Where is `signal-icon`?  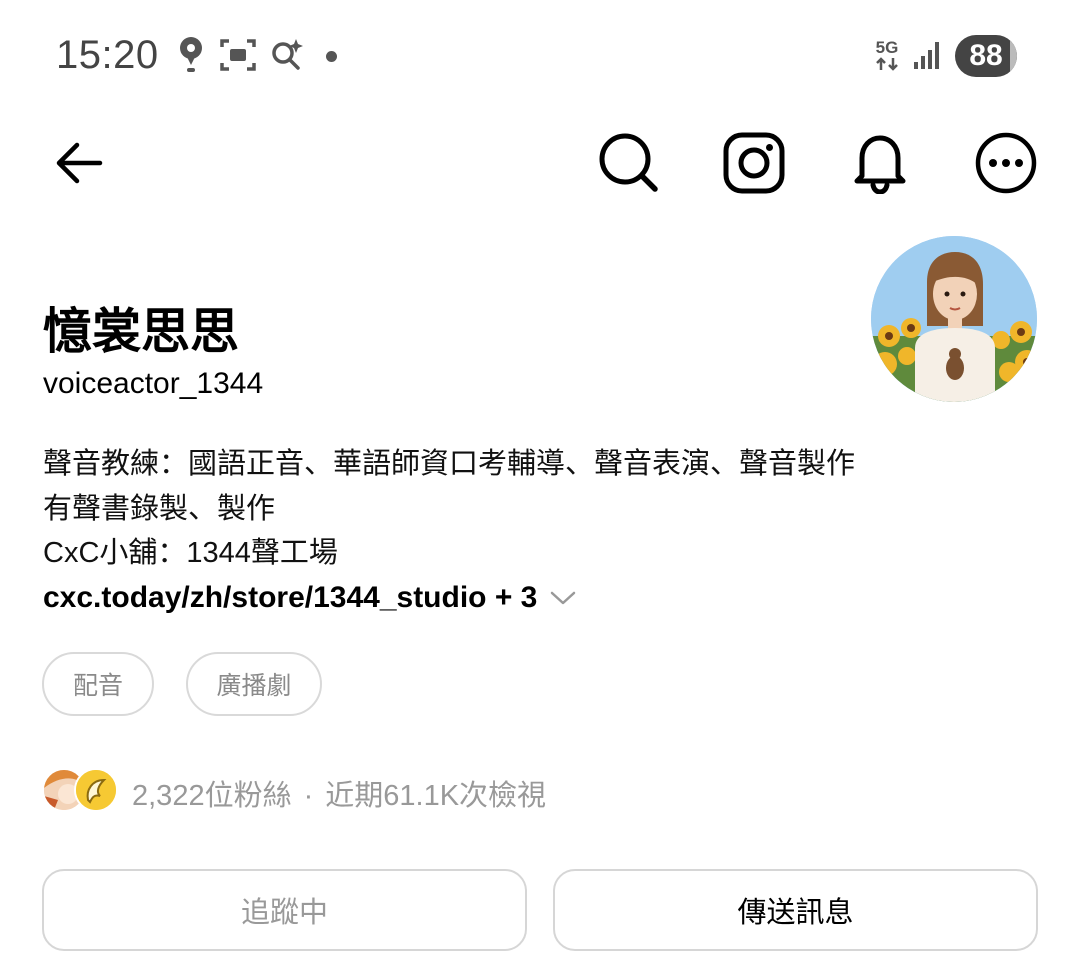 signal-icon is located at coordinates (928, 55).